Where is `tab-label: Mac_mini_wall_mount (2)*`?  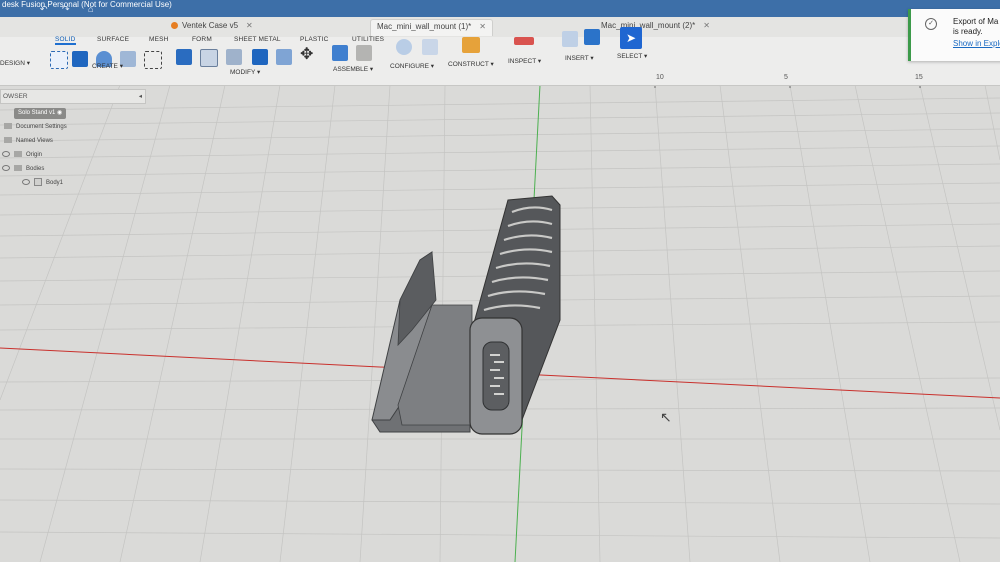
tab-label: Mac_mini_wall_mount (2)* is located at coordinates (648, 25).